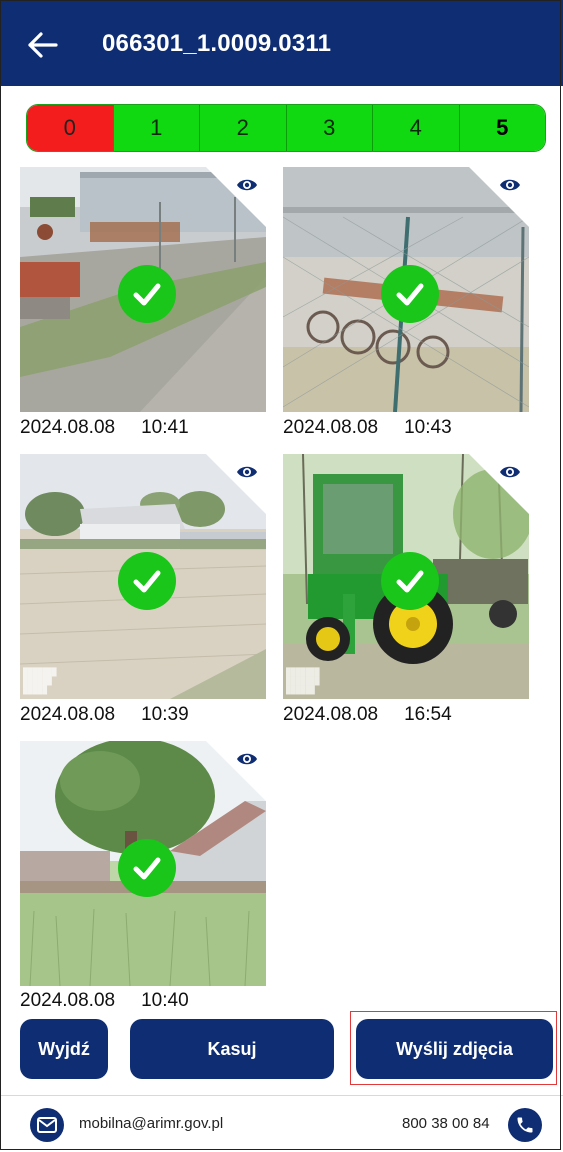 The image size is (563, 1152). Describe the element at coordinates (303, 681) in the screenshot. I see `photo-watermark: ███████ ███████ ██████` at that location.